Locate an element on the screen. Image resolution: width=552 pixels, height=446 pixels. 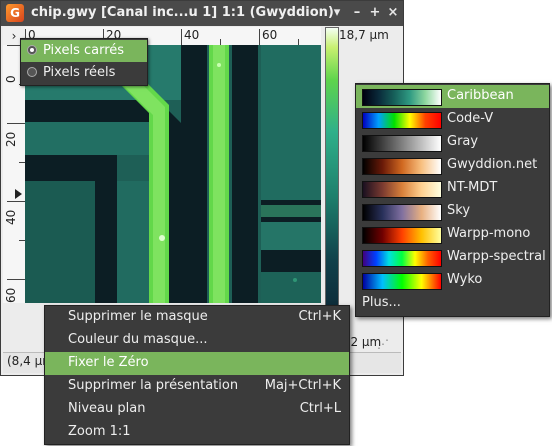
menu-item-zoom-1-1: Zoom 1:1 is located at coordinates (197, 432).